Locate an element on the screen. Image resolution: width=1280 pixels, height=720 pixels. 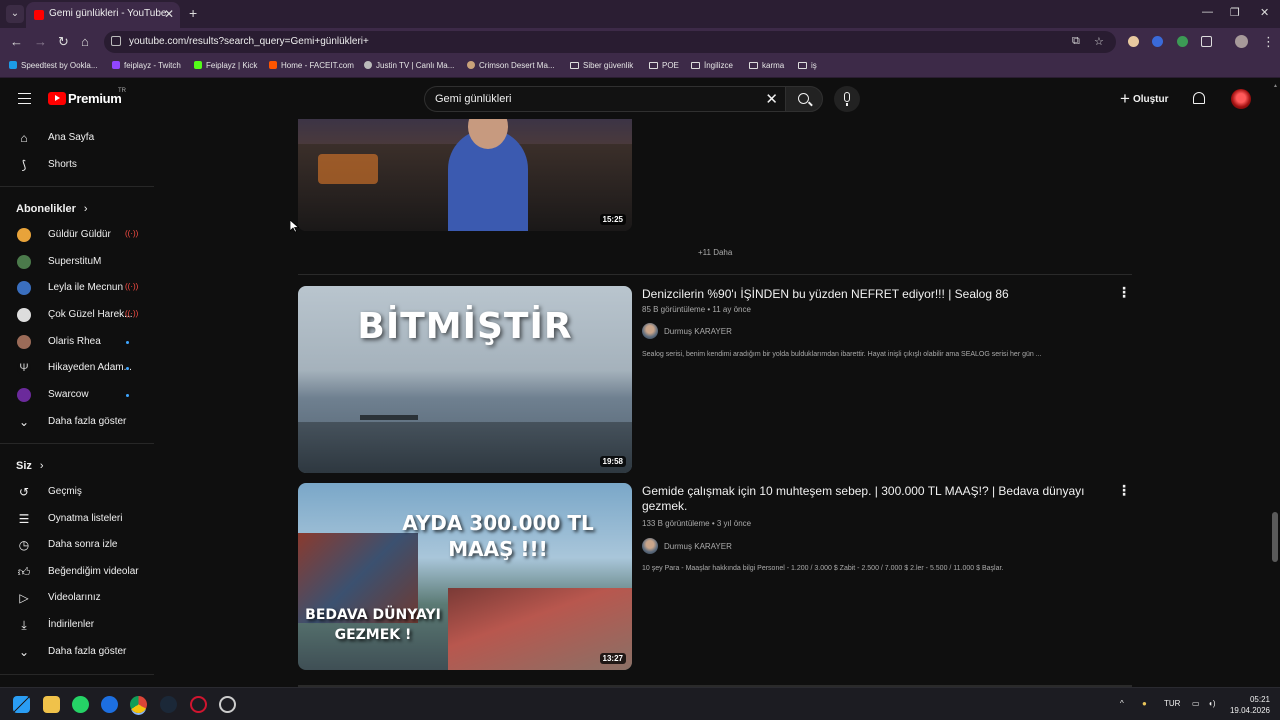
scroll-up-icon: ▲ is located at coordinates (1275, 86).